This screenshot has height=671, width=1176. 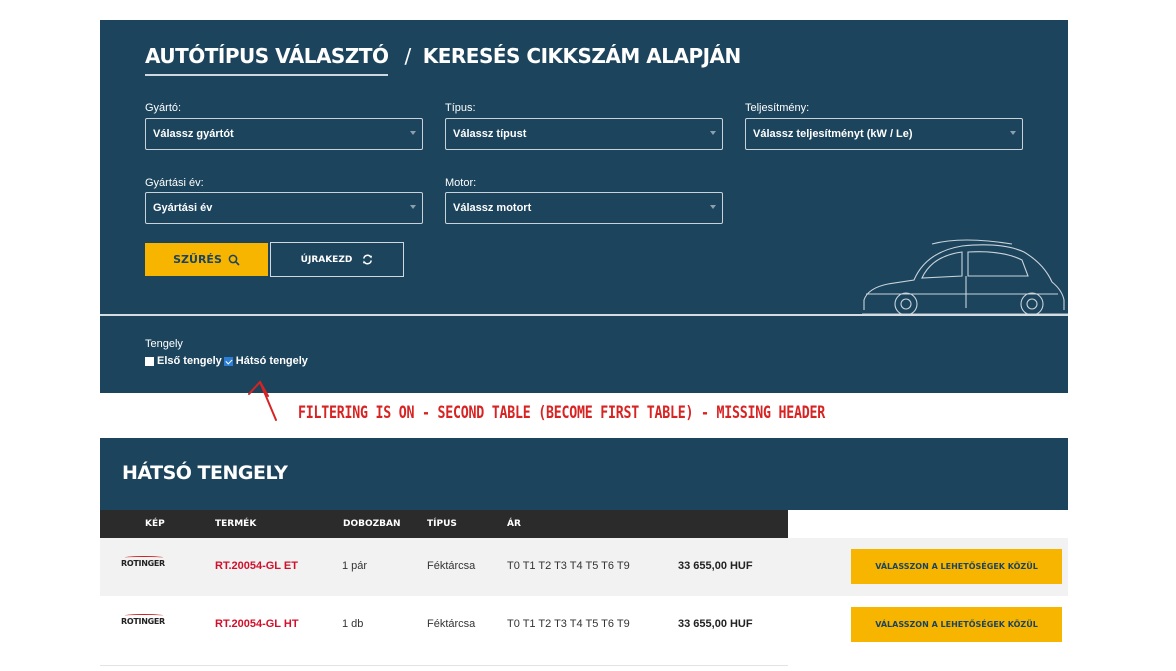 I want to click on power-select-value: Válassz teljesítményt (kW / Le), so click(x=833, y=134).